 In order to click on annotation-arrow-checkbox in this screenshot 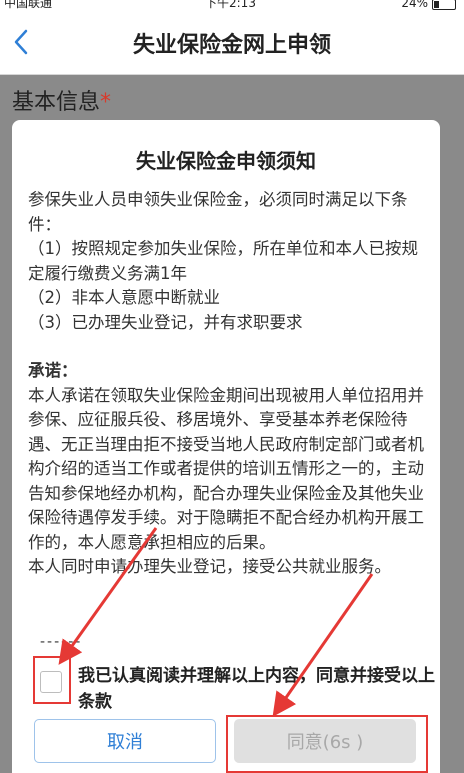, I will do `click(108, 596)`.